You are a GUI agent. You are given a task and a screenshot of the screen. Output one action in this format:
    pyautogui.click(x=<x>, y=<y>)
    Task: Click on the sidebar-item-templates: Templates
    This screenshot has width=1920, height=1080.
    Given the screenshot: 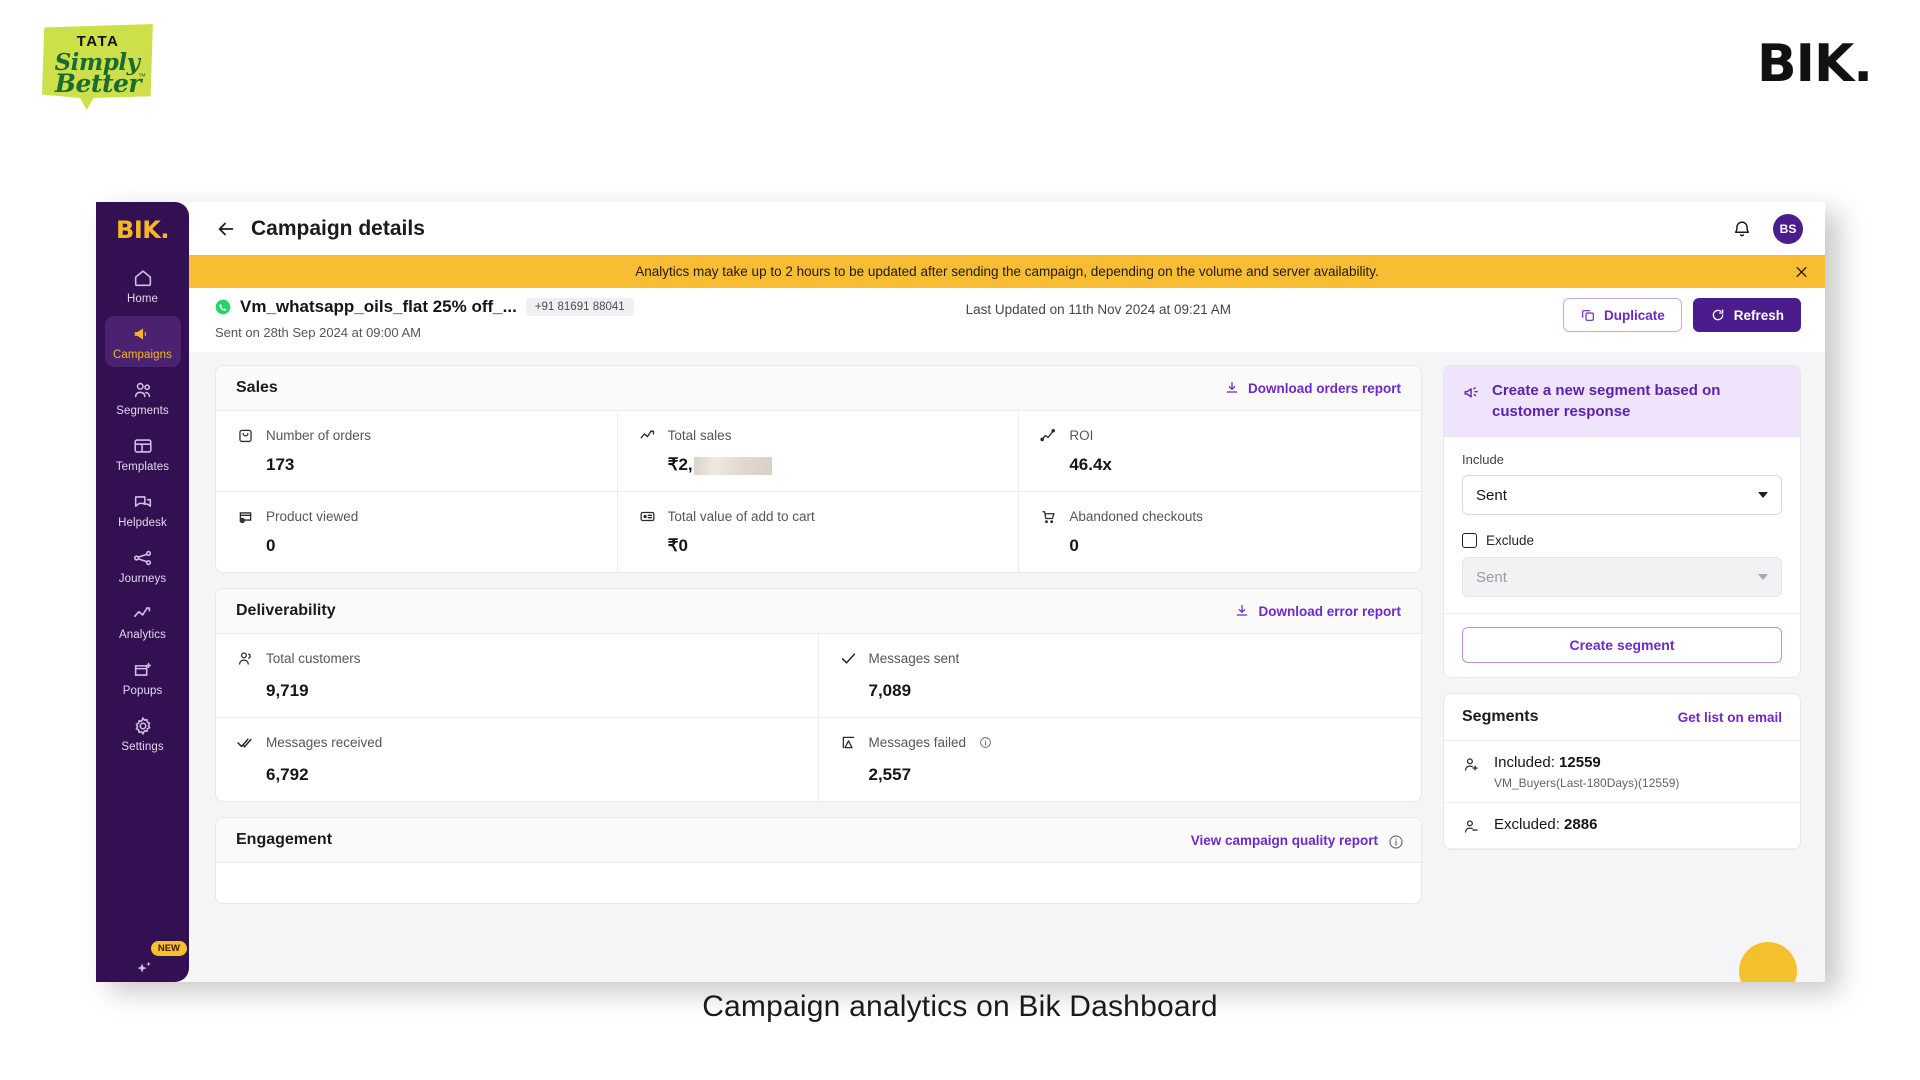 What is the action you would take?
    pyautogui.click(x=143, y=453)
    